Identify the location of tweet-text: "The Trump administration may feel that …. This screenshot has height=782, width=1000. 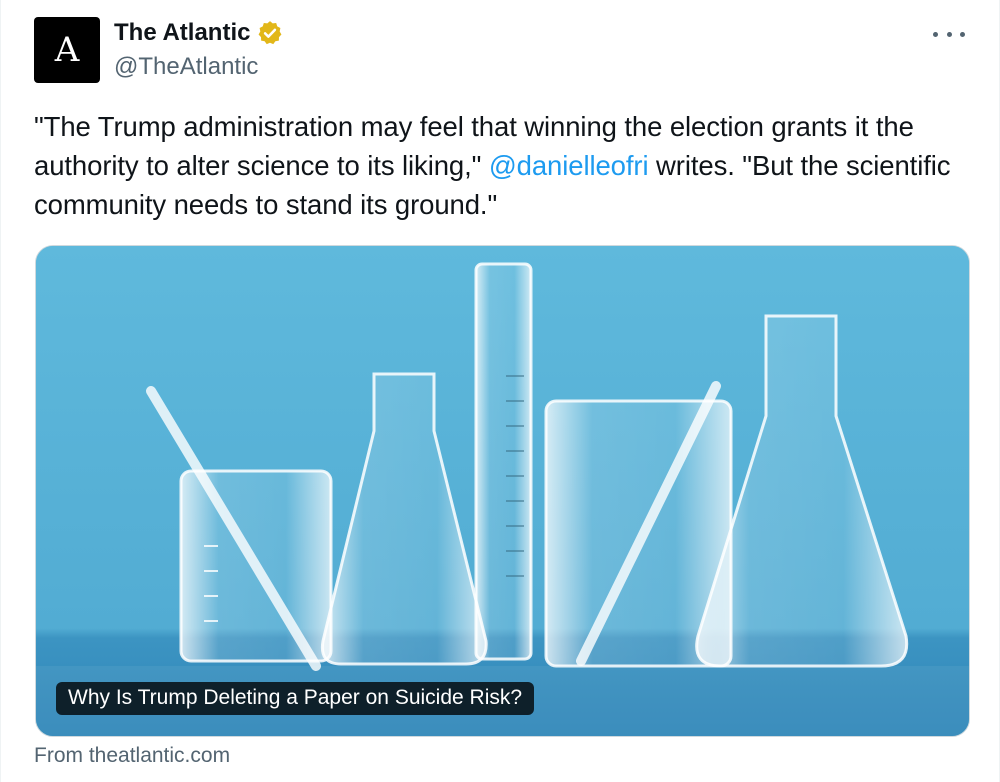
(501, 165).